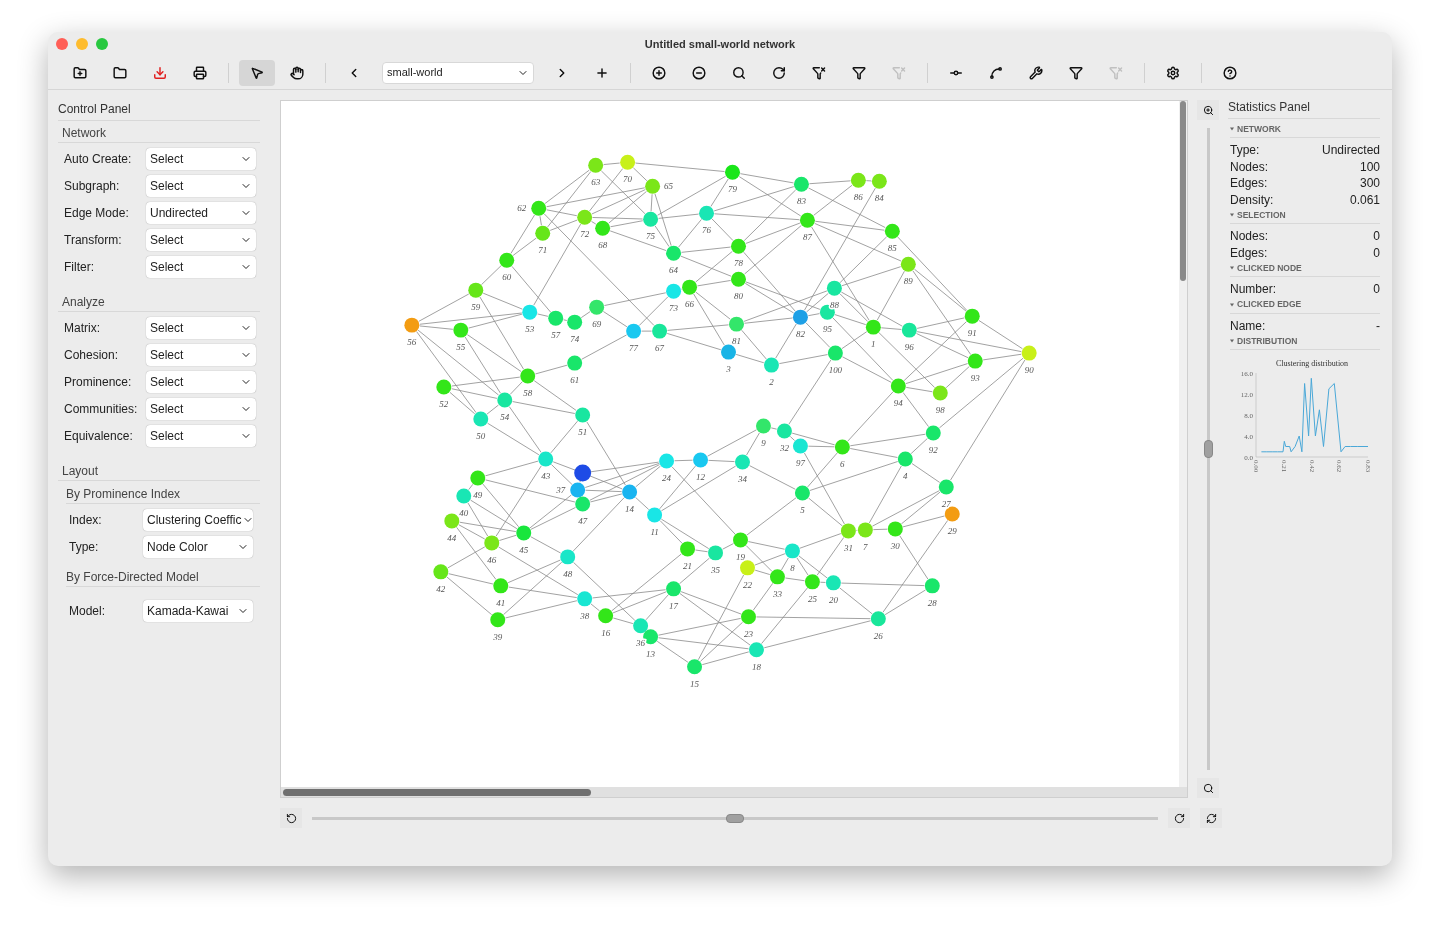  What do you see at coordinates (946, 503) in the screenshot?
I see `node-label: 27` at bounding box center [946, 503].